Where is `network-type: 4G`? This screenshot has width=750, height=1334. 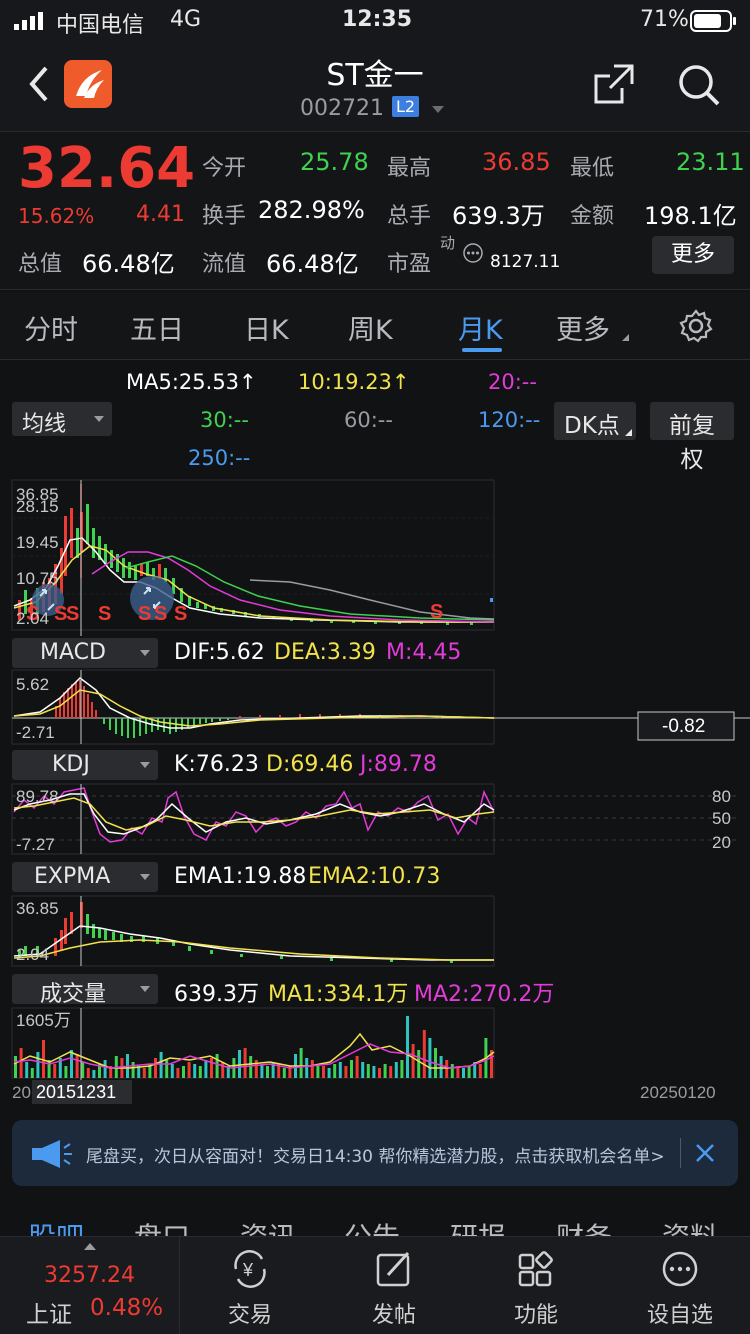 network-type: 4G is located at coordinates (186, 19).